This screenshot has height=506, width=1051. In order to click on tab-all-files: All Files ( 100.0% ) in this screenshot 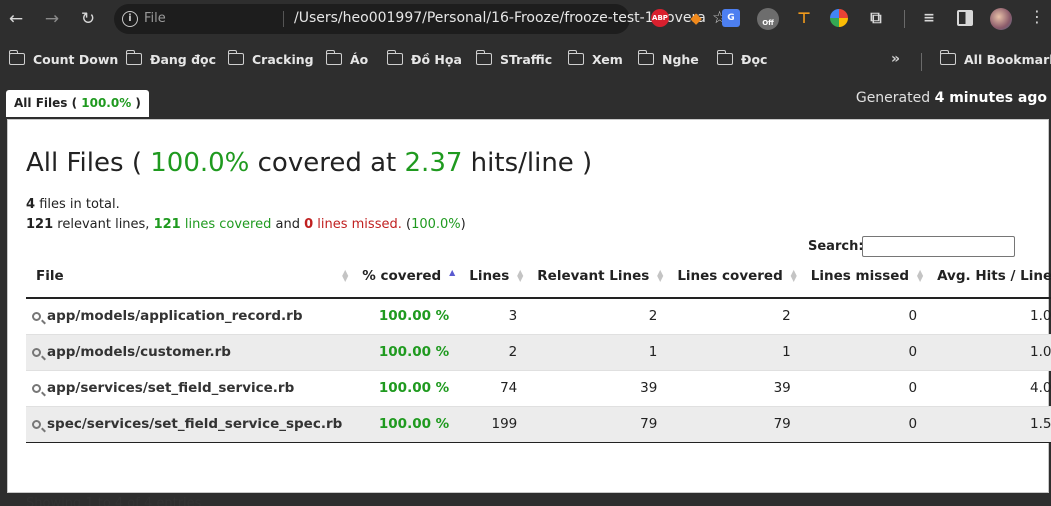, I will do `click(77, 103)`.